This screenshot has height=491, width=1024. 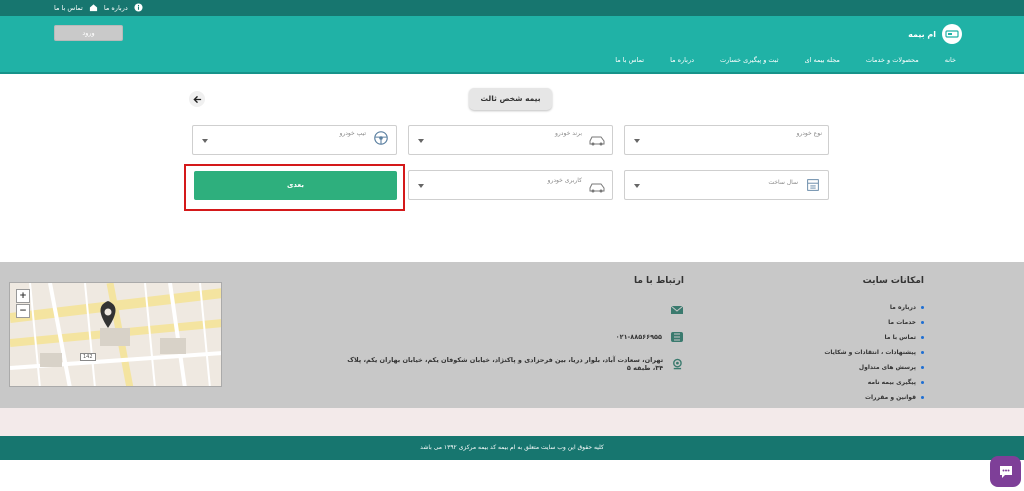 What do you see at coordinates (294, 140) in the screenshot?
I see `vehicle-model-select: تیپ خودرو` at bounding box center [294, 140].